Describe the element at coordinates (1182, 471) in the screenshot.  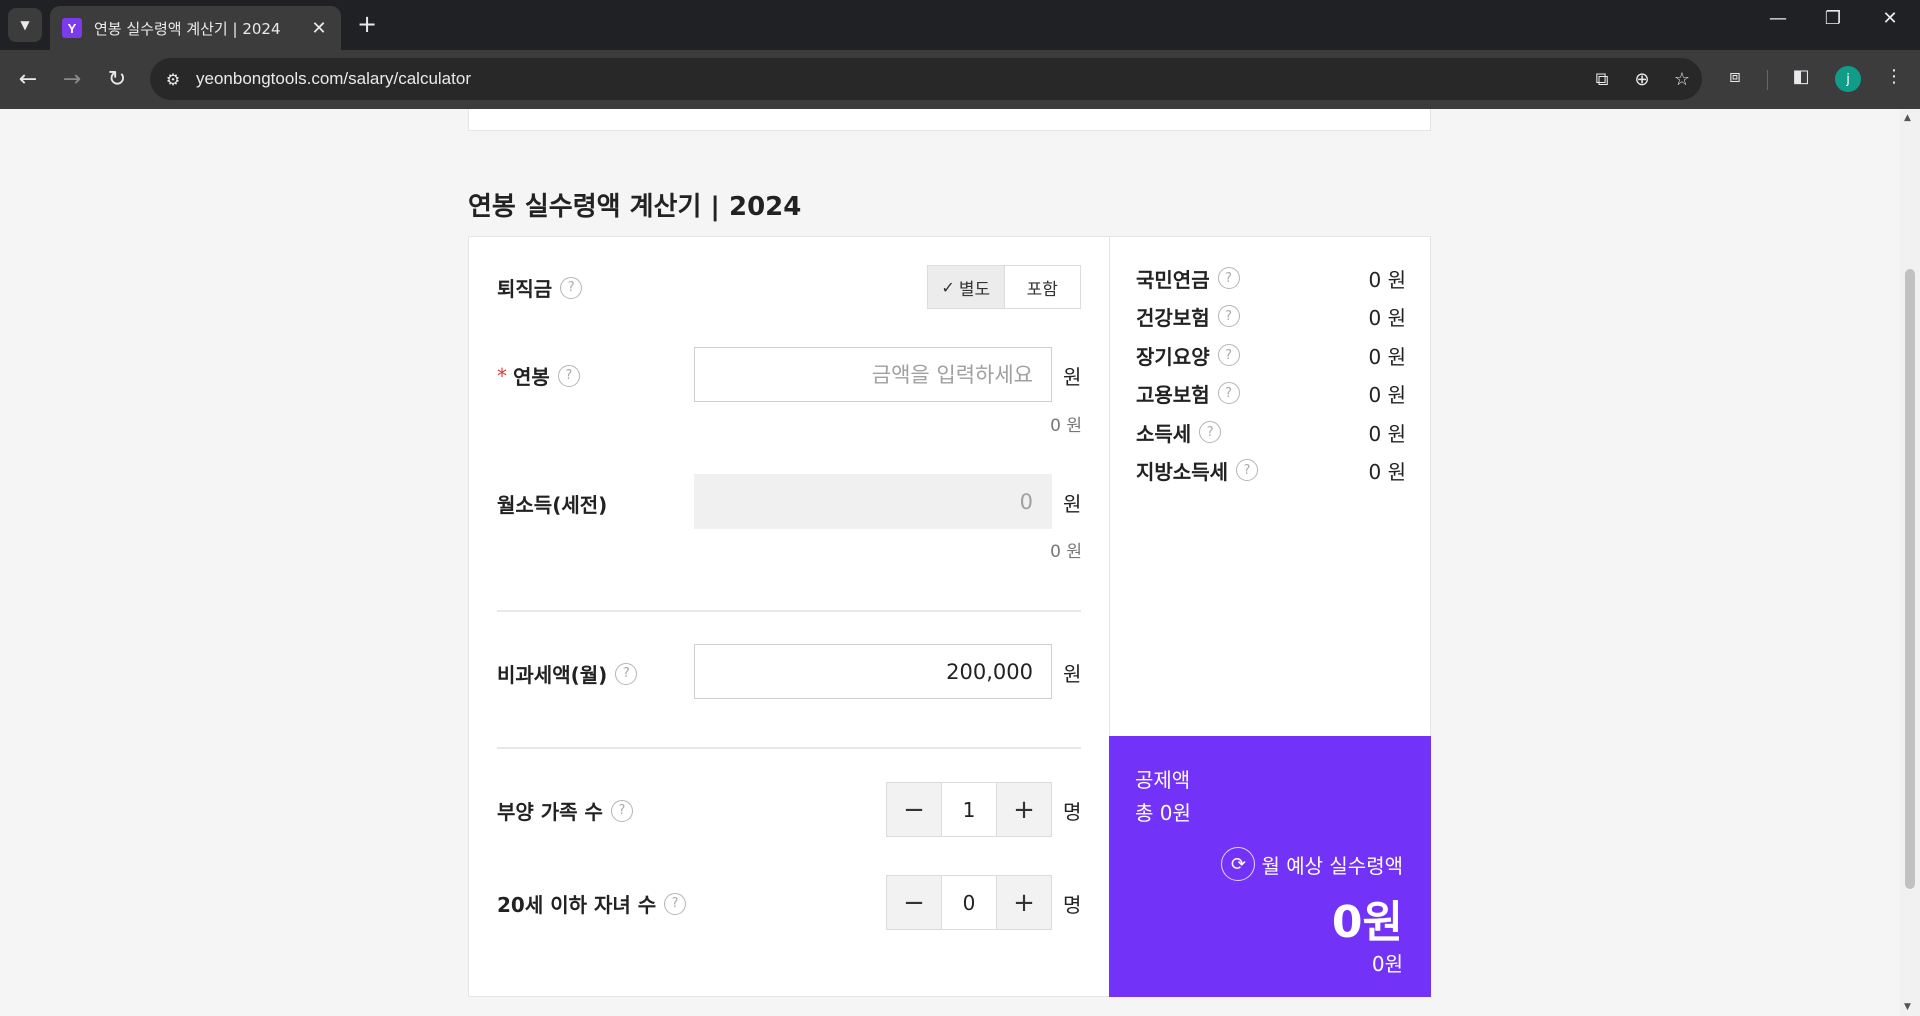
I see `deduction-name: 지방소득세` at that location.